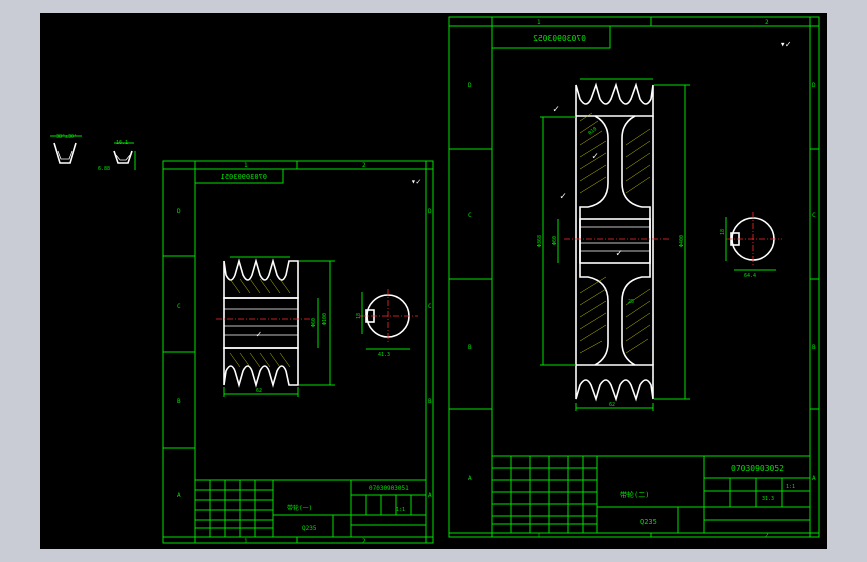 This screenshot has width=867, height=562. I want to click on right-zone-a-right: A, so click(814, 478).